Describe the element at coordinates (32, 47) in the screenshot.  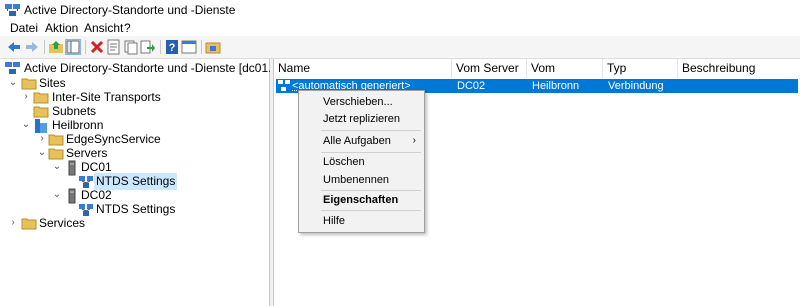
I see `forward-arrow-icon` at that location.